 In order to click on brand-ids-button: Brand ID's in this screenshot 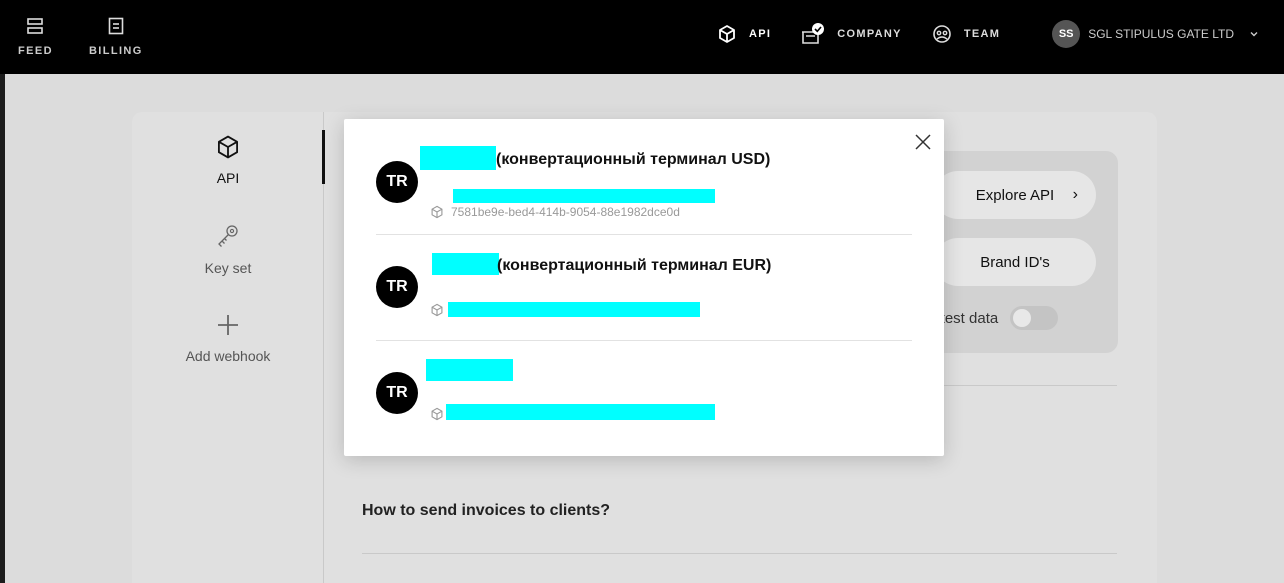, I will do `click(1015, 262)`.